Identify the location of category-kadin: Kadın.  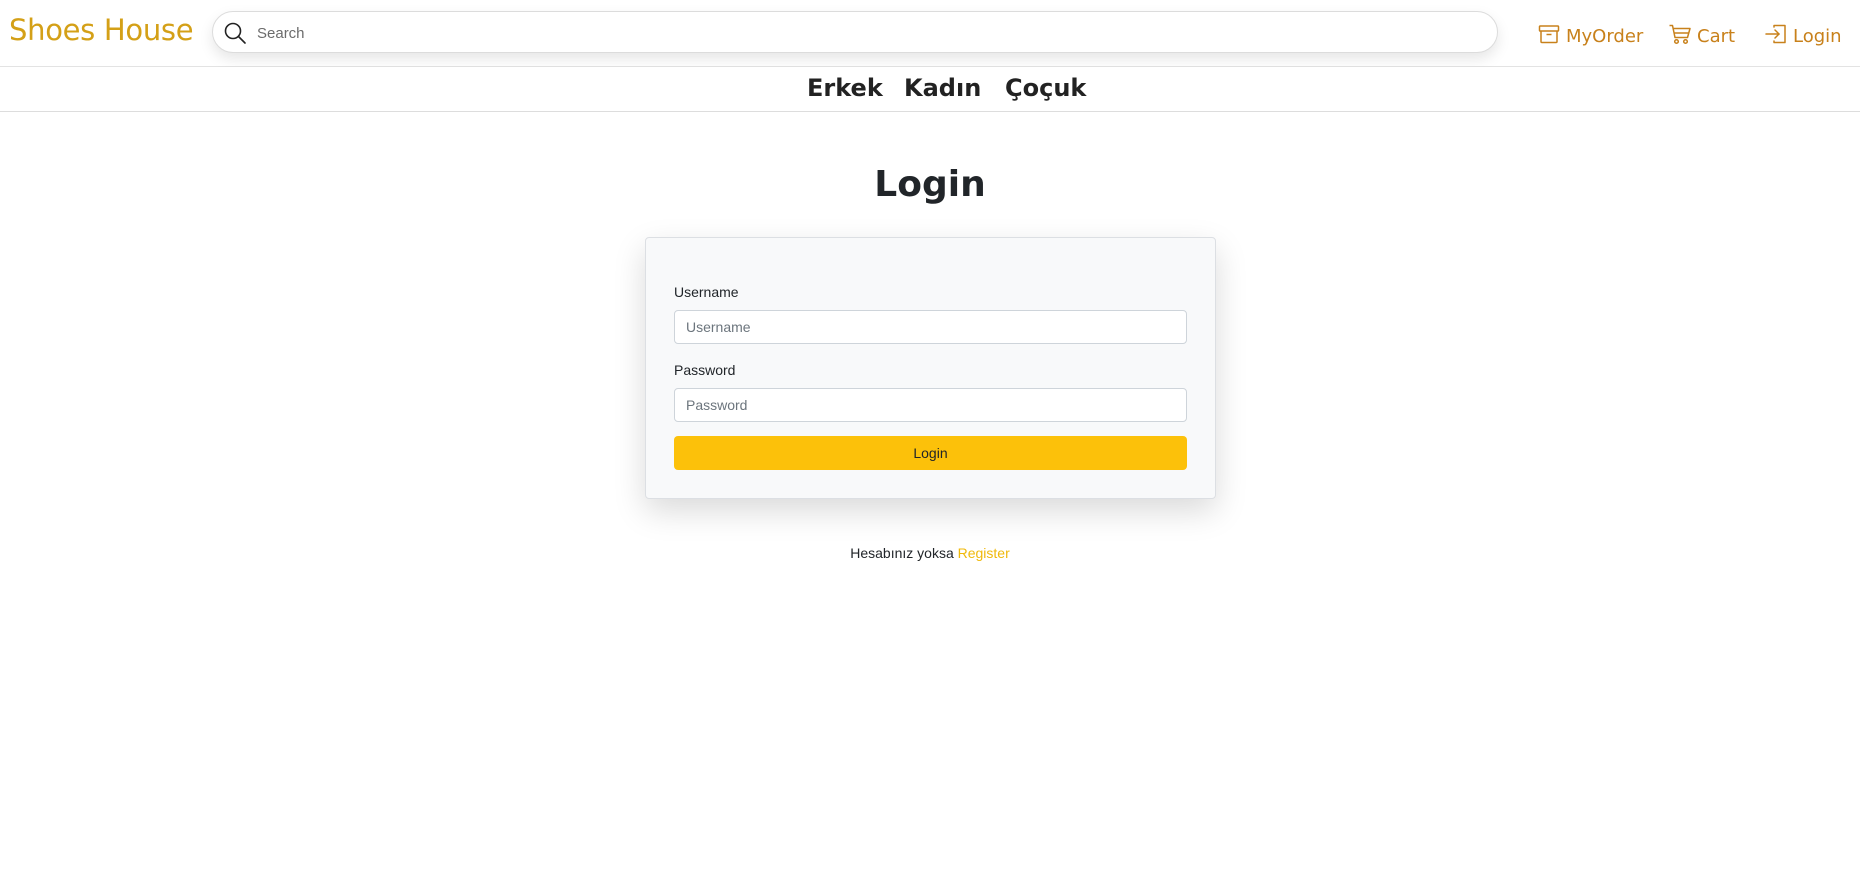
(942, 88).